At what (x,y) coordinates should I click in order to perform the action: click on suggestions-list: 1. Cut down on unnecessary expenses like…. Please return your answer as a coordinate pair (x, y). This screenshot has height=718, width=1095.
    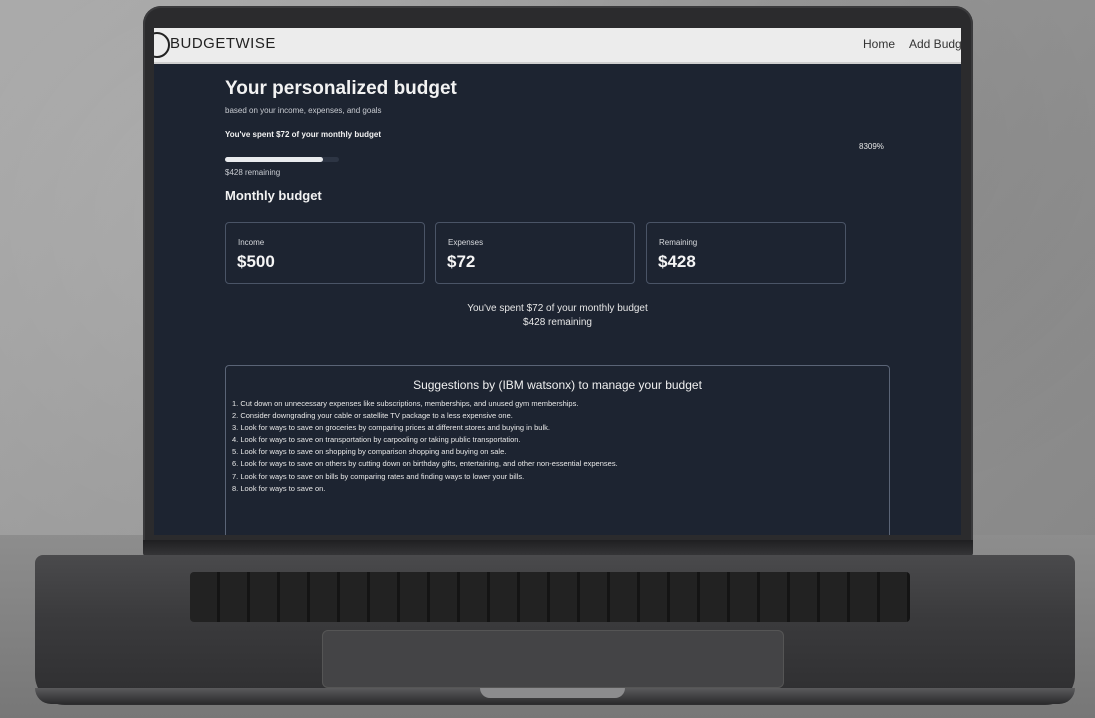
    Looking at the image, I should click on (425, 446).